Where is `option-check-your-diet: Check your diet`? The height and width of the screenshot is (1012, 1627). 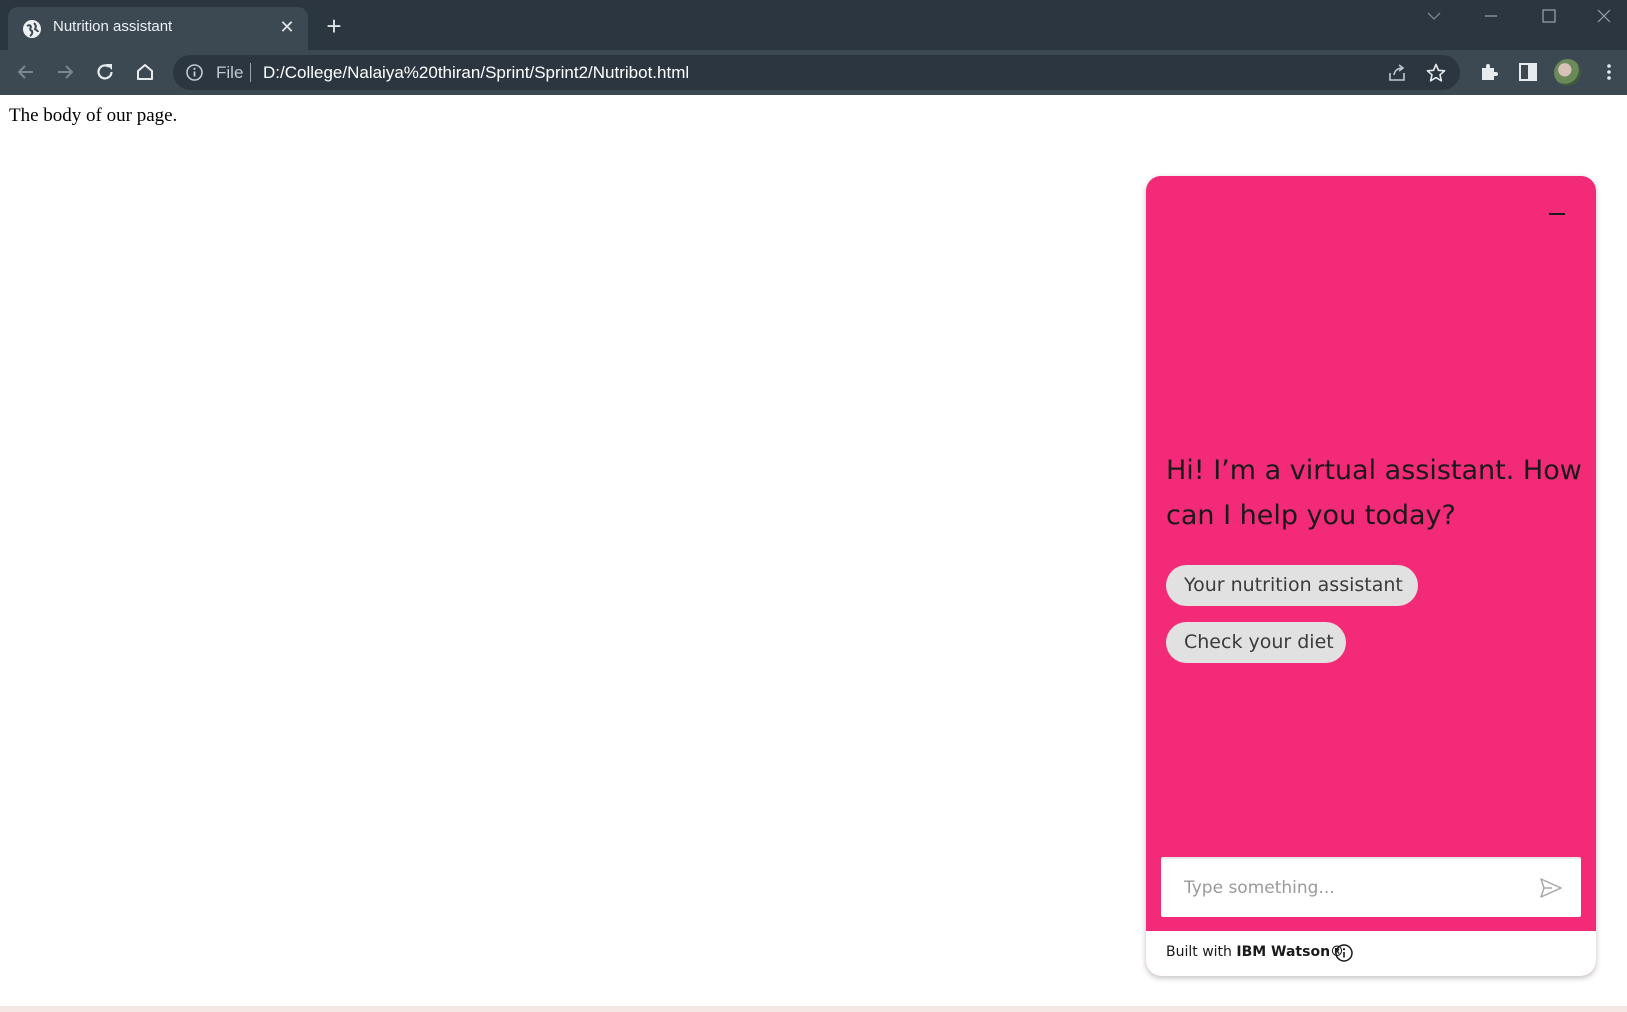 option-check-your-diet: Check your diet is located at coordinates (1256, 642).